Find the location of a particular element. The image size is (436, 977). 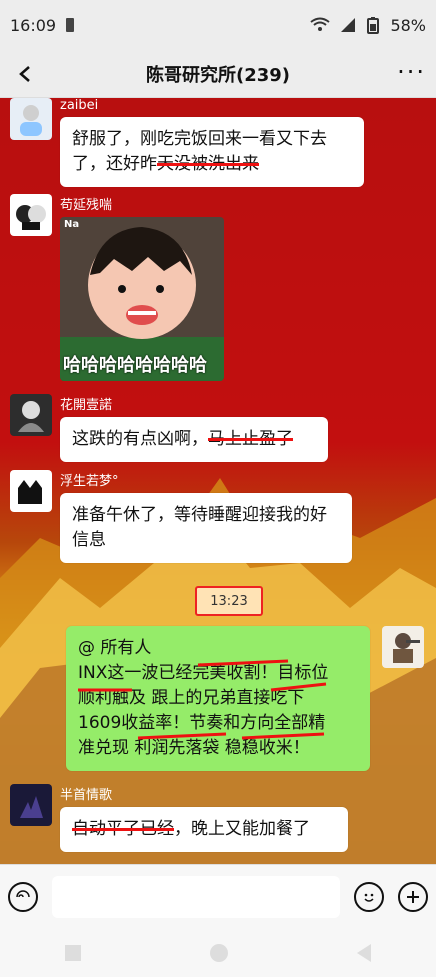

status-bar: 16:09 58% is located at coordinates (218, 25).